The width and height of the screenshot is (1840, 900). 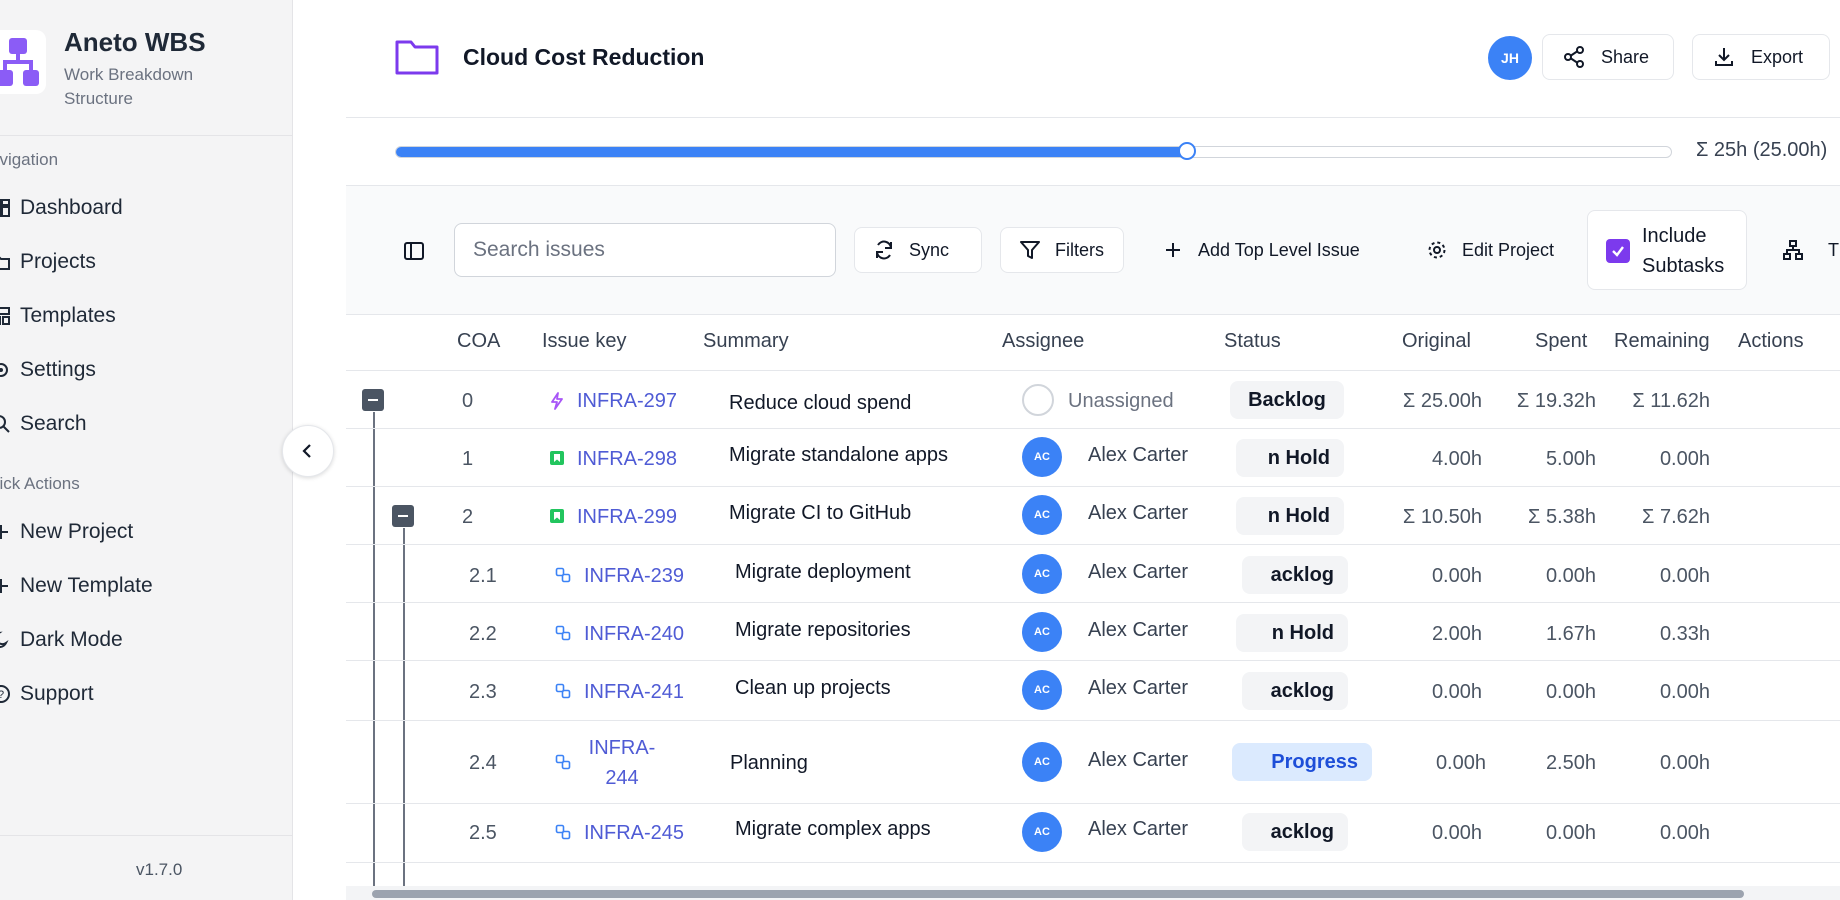 I want to click on sidebar-item-dark-mode: Dark Mode, so click(x=61, y=640).